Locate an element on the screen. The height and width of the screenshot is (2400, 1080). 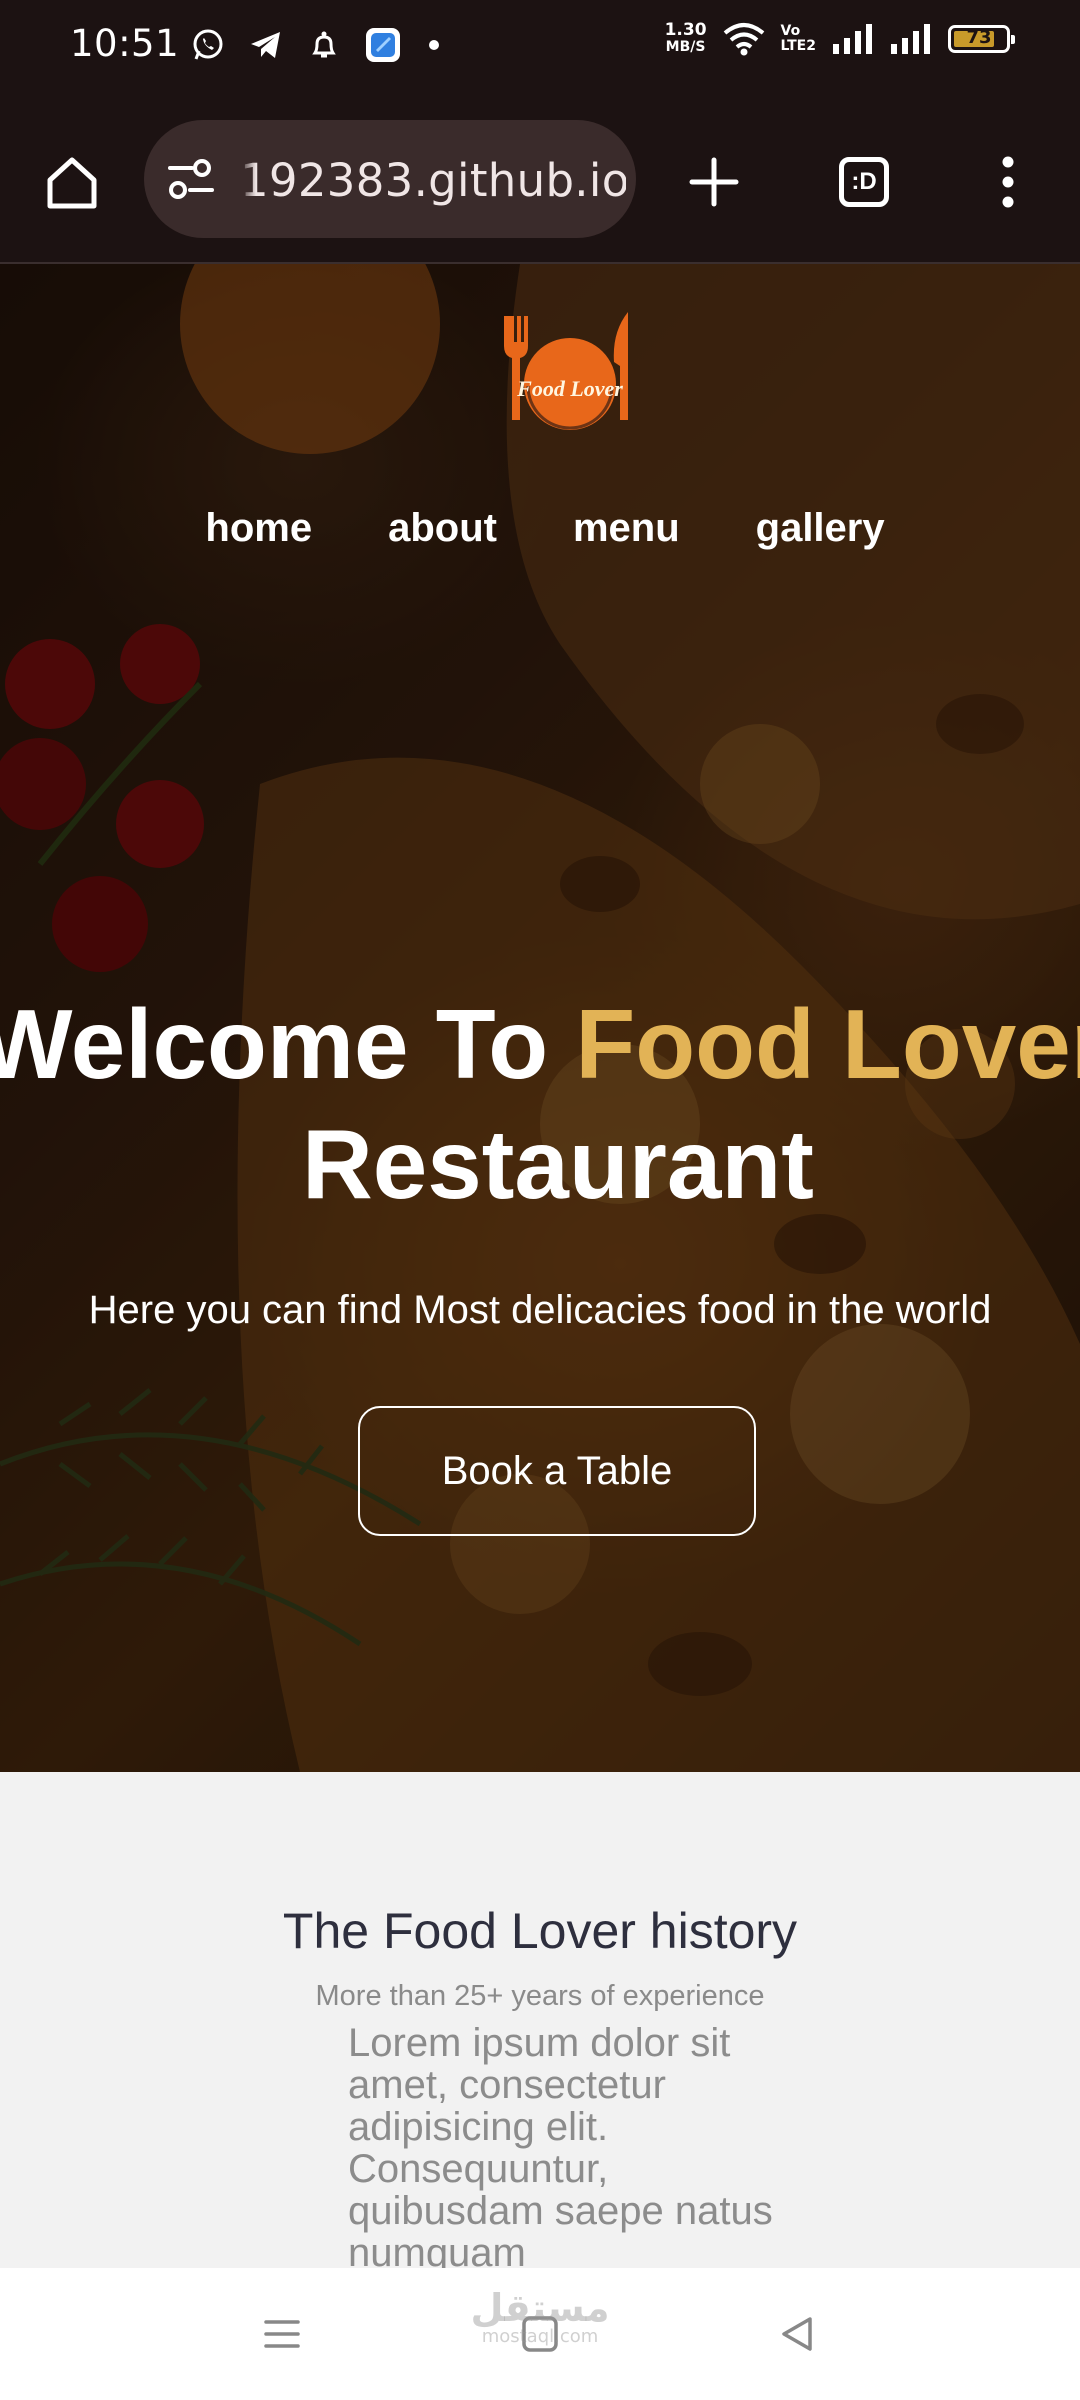
volte-top: Vo is located at coordinates (790, 31).